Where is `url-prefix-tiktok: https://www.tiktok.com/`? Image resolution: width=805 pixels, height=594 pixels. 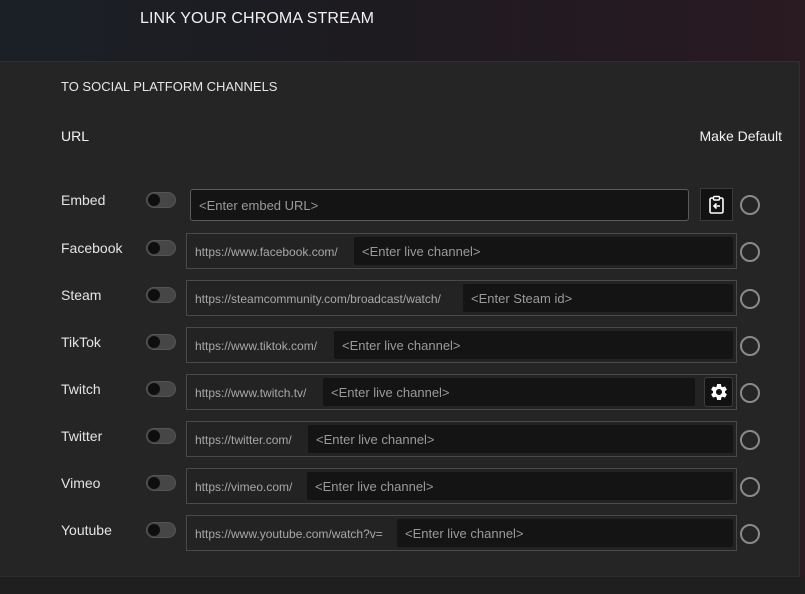 url-prefix-tiktok: https://www.tiktok.com/ is located at coordinates (256, 346).